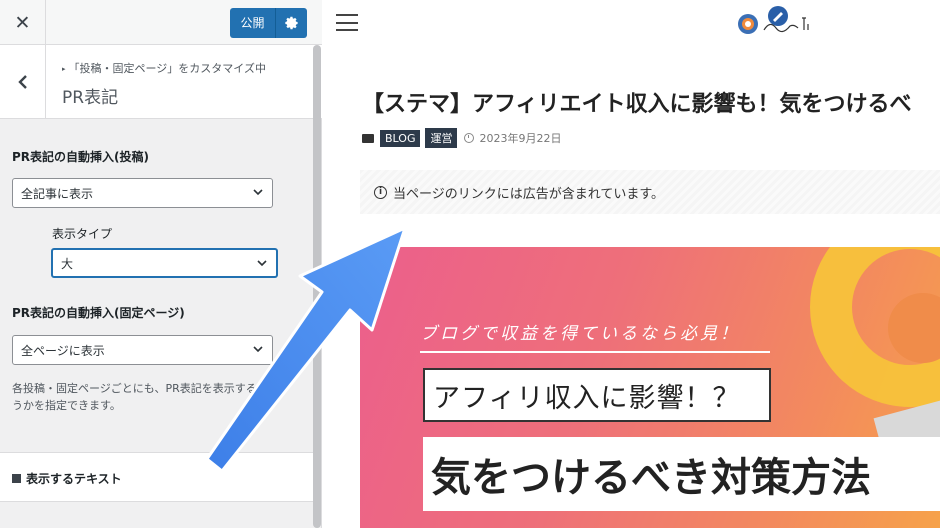  I want to click on gear-icon, so click(291, 23).